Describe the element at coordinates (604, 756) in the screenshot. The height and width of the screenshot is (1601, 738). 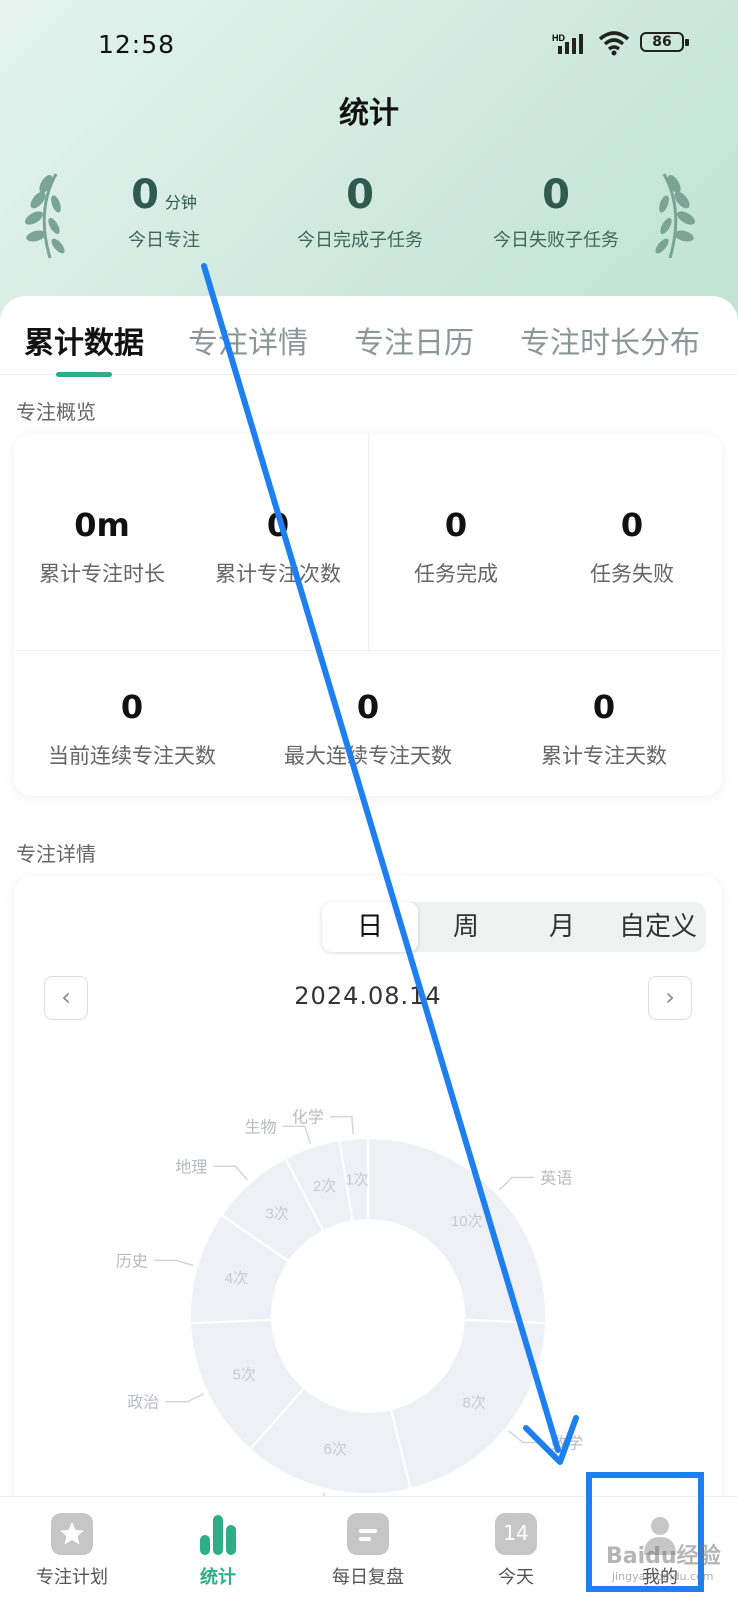
I see `total-focus-days-label: 累计专注天数` at that location.